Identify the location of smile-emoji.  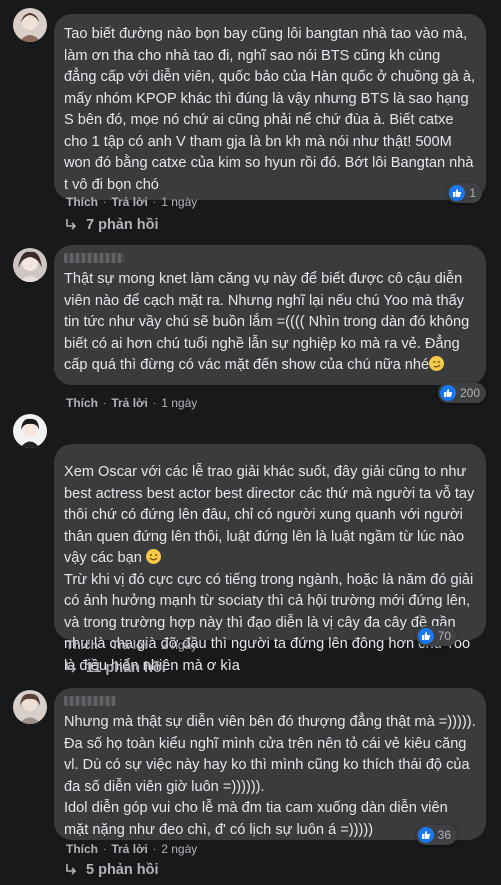
(153, 556).